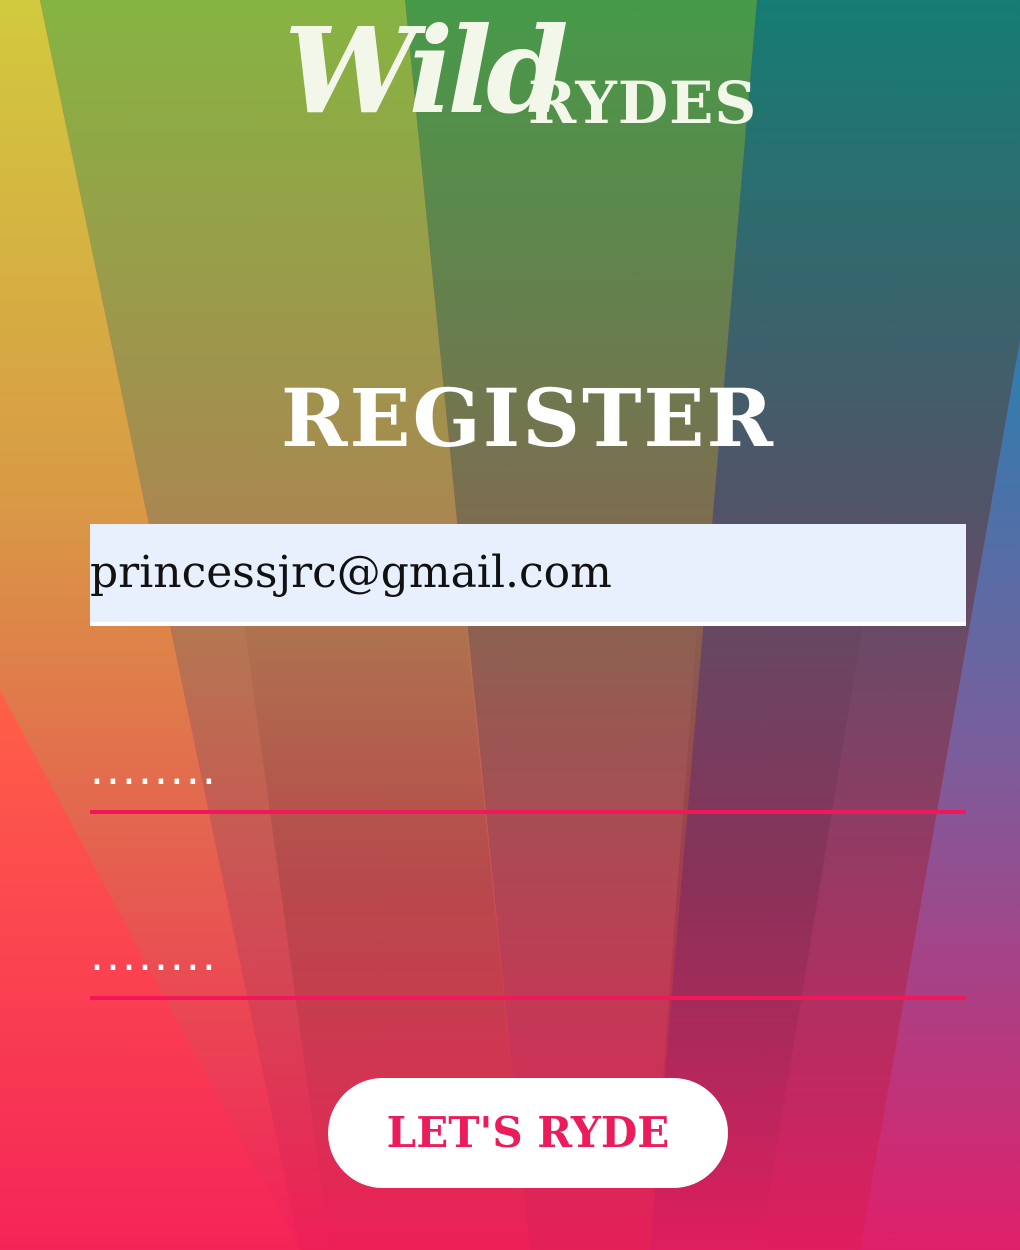  Describe the element at coordinates (528, 772) in the screenshot. I see `password-field` at that location.